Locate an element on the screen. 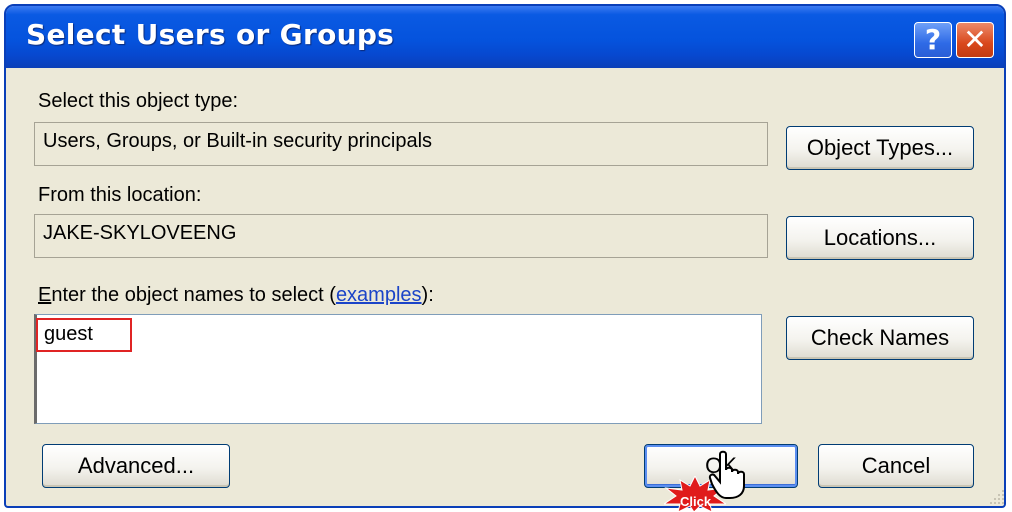  help-button: ? is located at coordinates (933, 40).